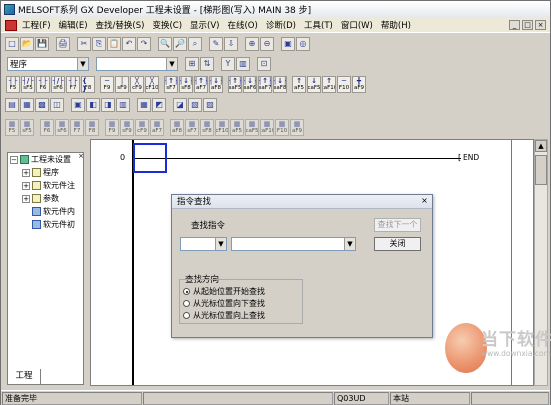  What do you see at coordinates (237, 127) in the screenshot?
I see `secondary-key-af5: ▦ aF5` at bounding box center [237, 127].